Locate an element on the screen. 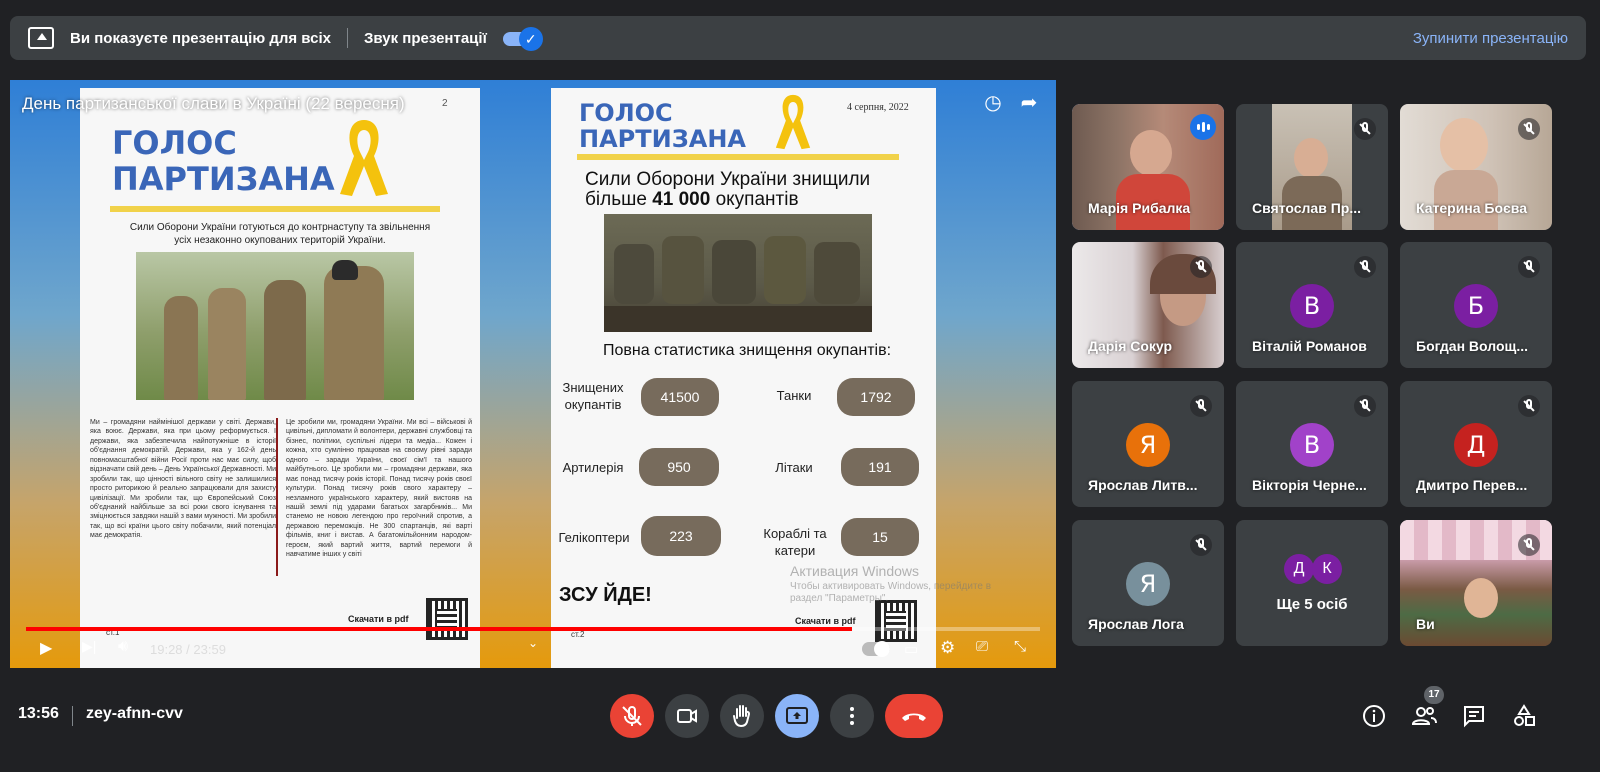  volume-icon: 🔊︎ is located at coordinates (123, 647).